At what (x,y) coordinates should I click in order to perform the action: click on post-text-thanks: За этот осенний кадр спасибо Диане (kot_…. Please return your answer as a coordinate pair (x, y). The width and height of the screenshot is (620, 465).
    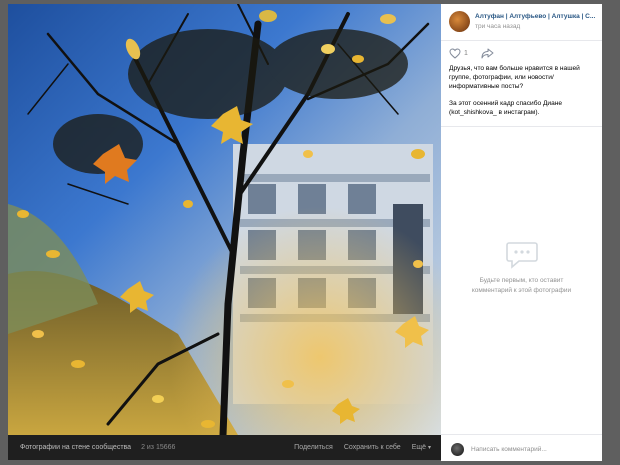
    Looking at the image, I should click on (506, 108).